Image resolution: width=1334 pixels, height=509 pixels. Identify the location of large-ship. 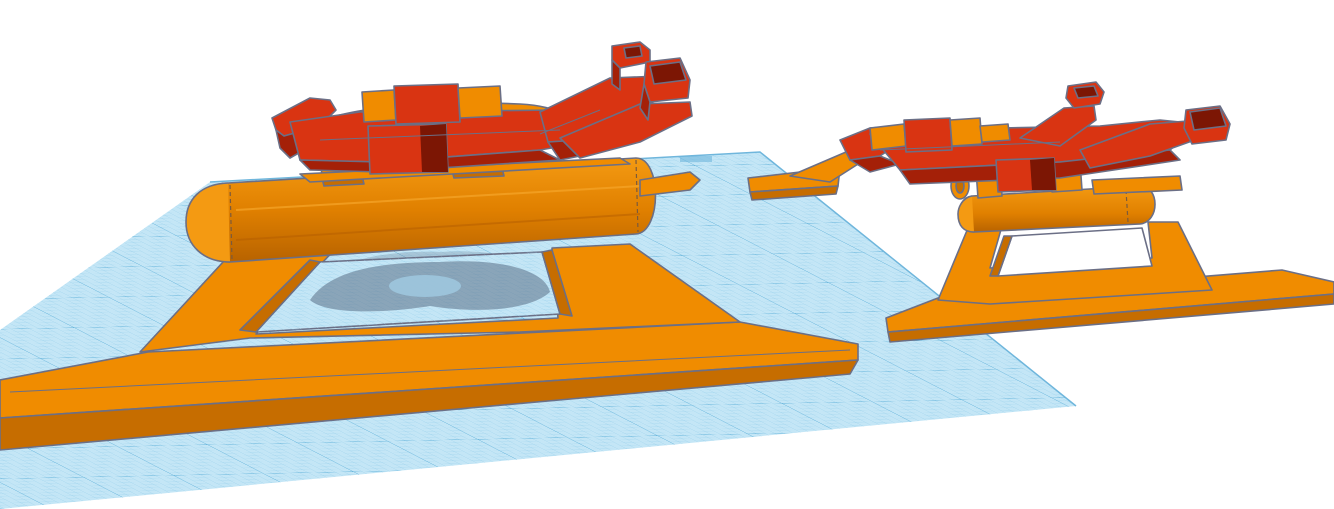
(482, 108).